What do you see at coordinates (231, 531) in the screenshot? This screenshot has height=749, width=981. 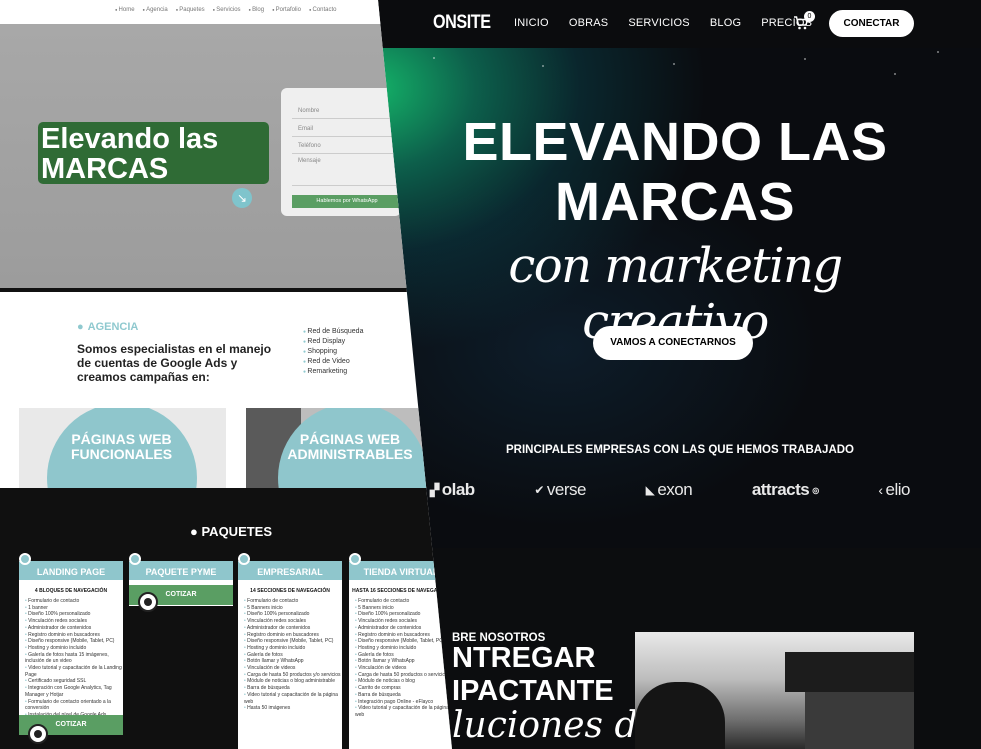 I see `packages-title: PAQUETES` at bounding box center [231, 531].